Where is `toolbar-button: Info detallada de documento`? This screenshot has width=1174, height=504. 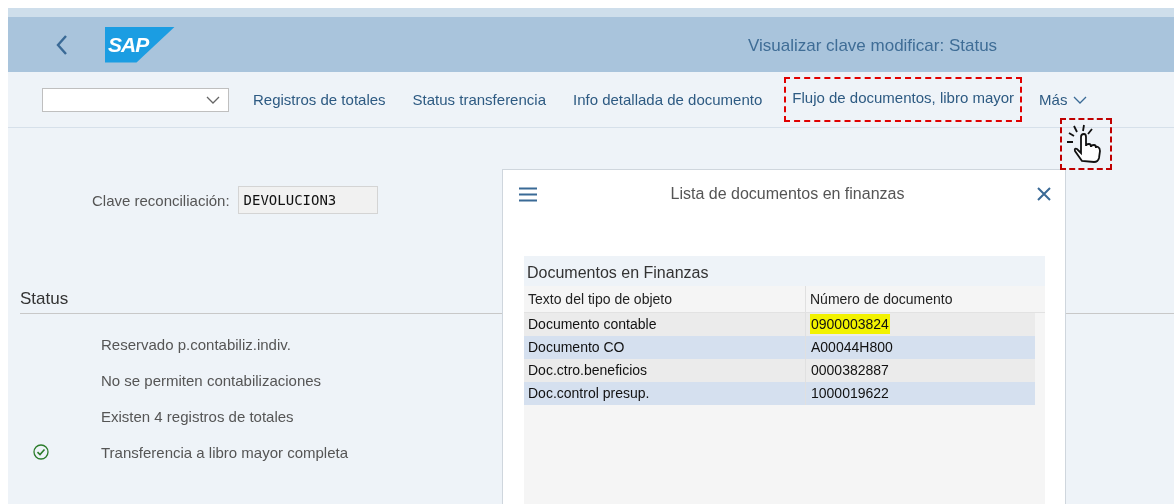
toolbar-button: Info detallada de documento is located at coordinates (668, 99).